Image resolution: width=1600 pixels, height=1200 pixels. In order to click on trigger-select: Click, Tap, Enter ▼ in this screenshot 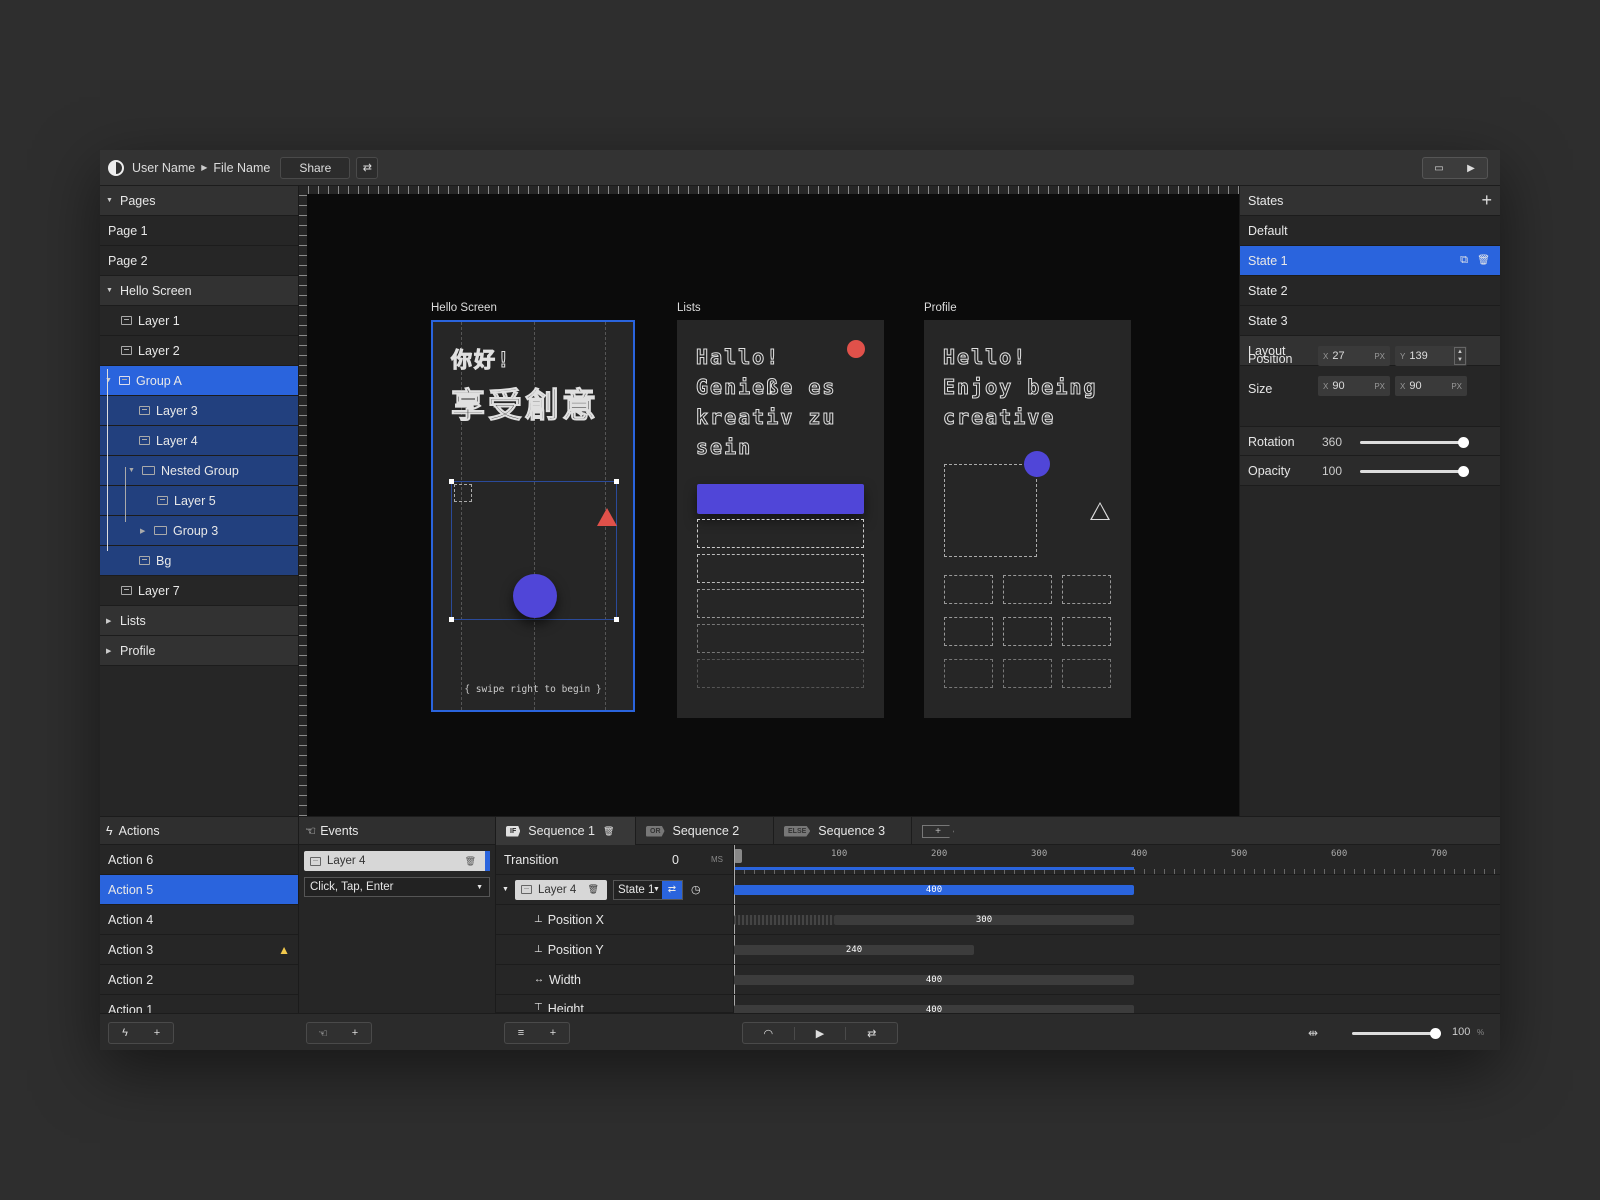, I will do `click(397, 887)`.